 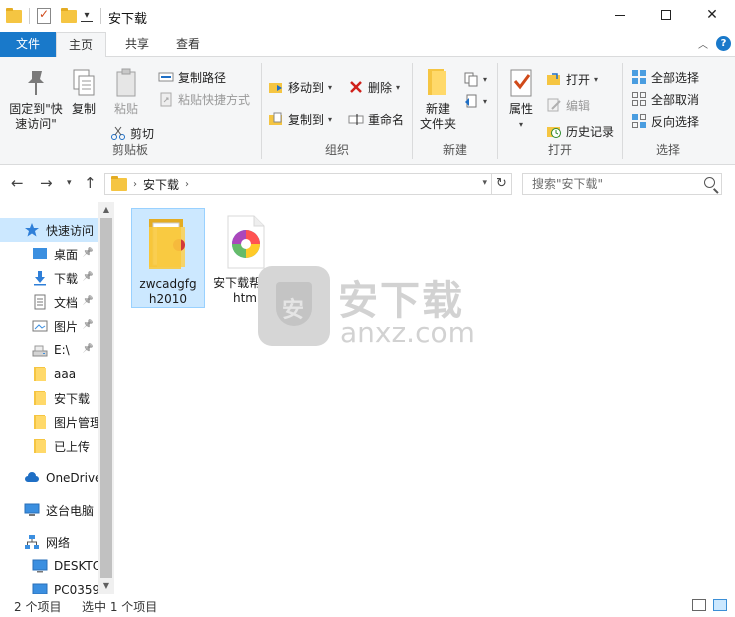 I want to click on file-item-folder: zwcadgfgh2010, so click(x=168, y=258).